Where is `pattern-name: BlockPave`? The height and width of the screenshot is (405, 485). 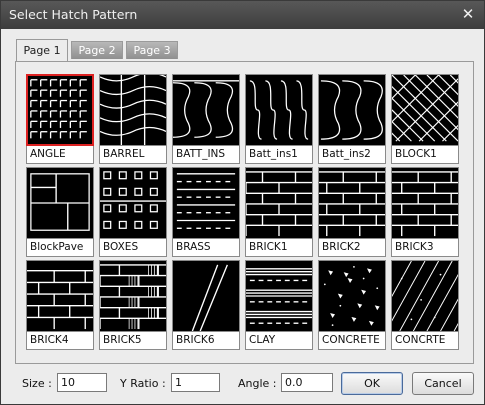
pattern-name: BlockPave is located at coordinates (60, 248).